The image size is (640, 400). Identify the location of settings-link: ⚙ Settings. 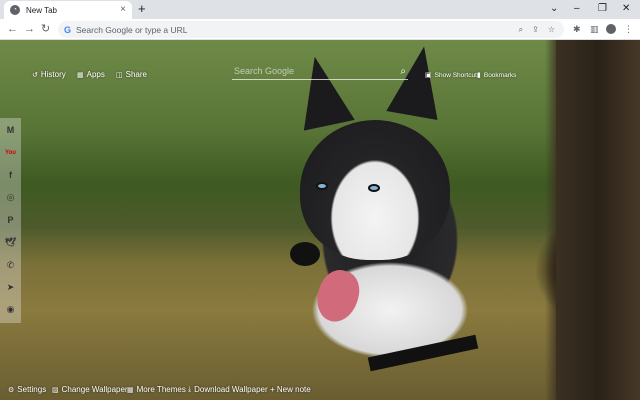
(27, 389).